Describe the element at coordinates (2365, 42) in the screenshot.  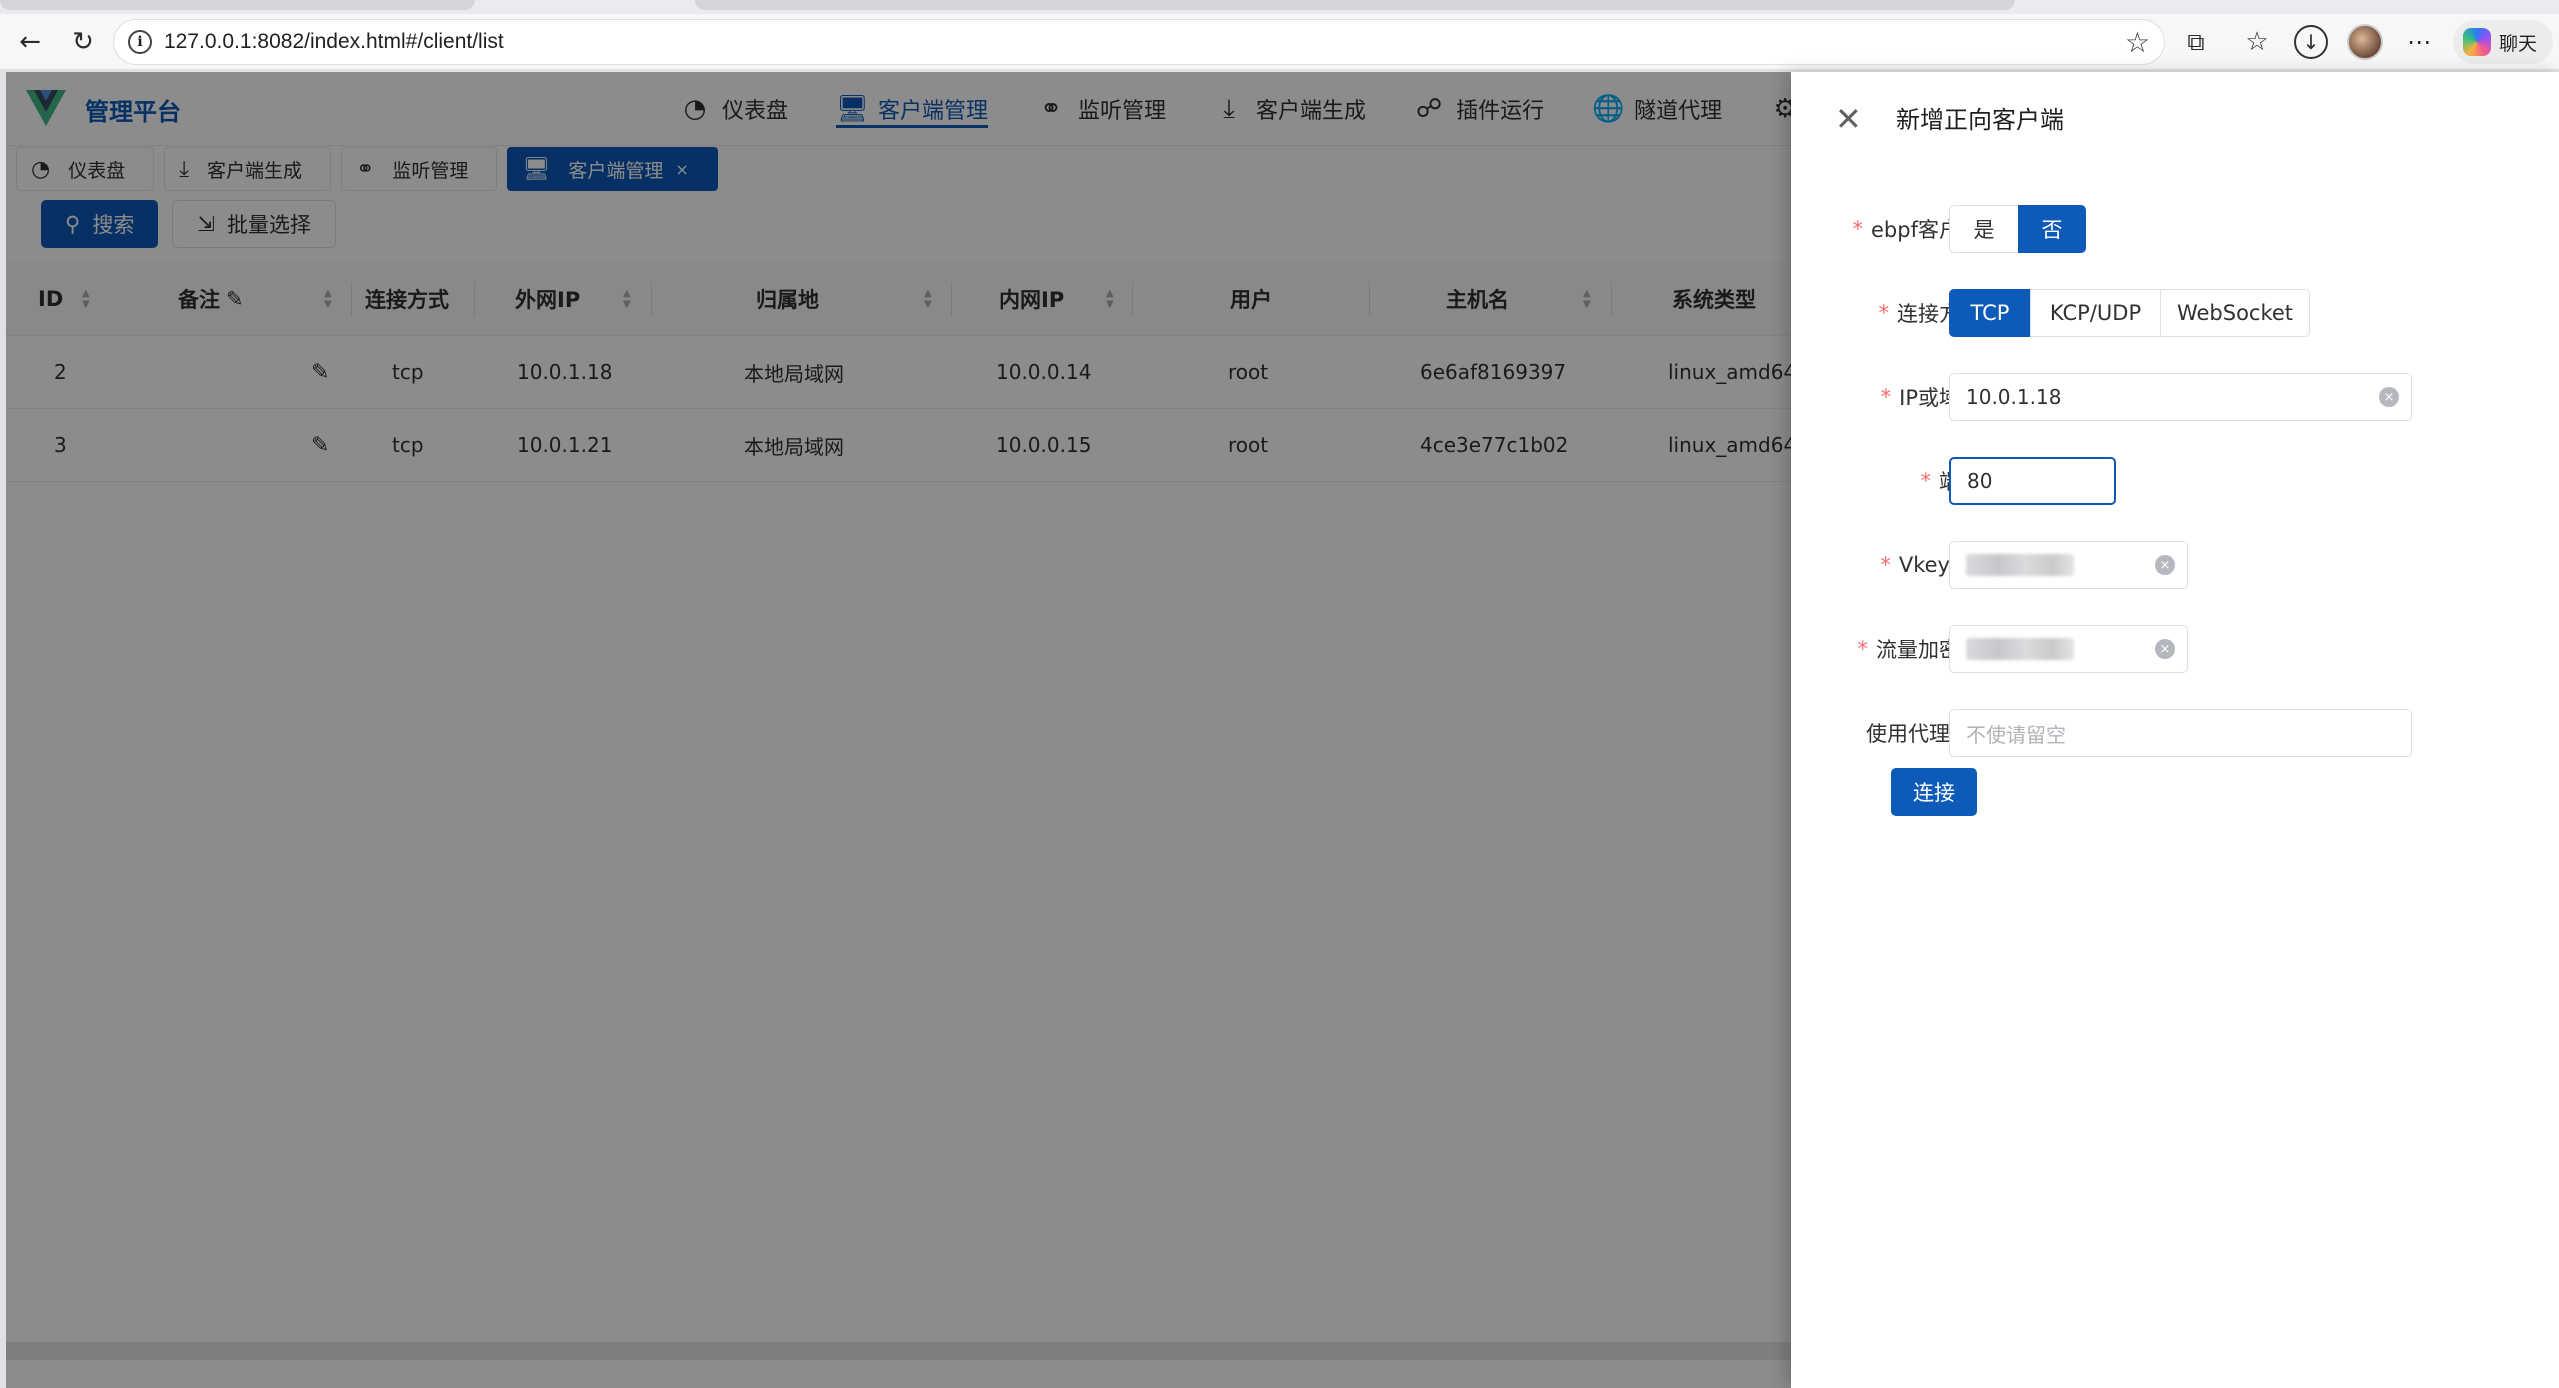
I see `profile-avatar` at that location.